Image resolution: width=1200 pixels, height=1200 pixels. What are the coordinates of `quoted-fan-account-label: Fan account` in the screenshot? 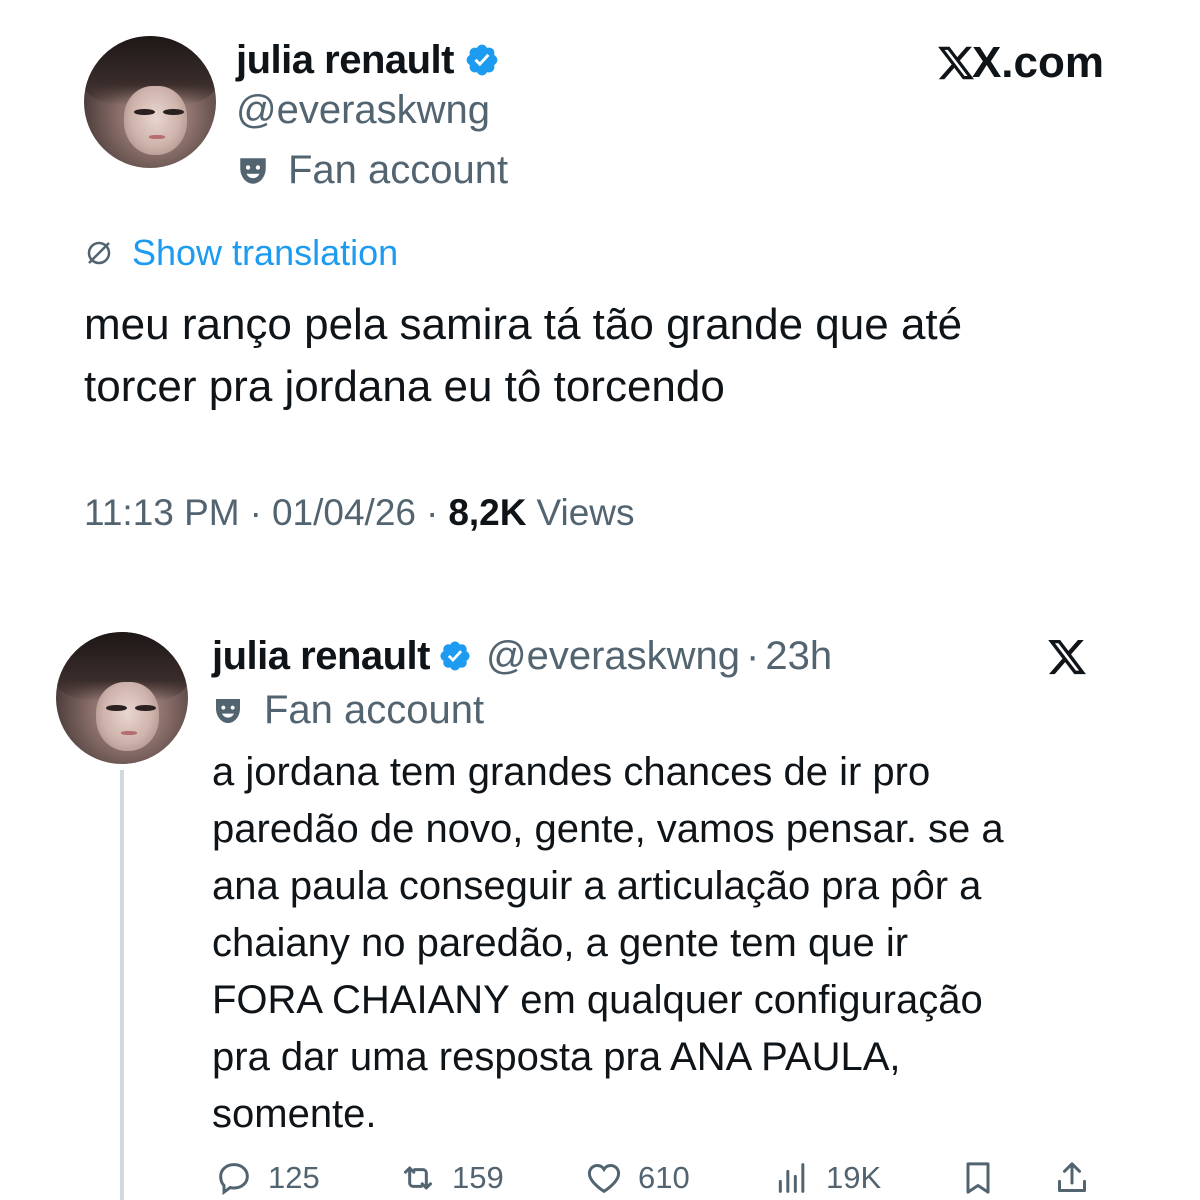 It's located at (348, 710).